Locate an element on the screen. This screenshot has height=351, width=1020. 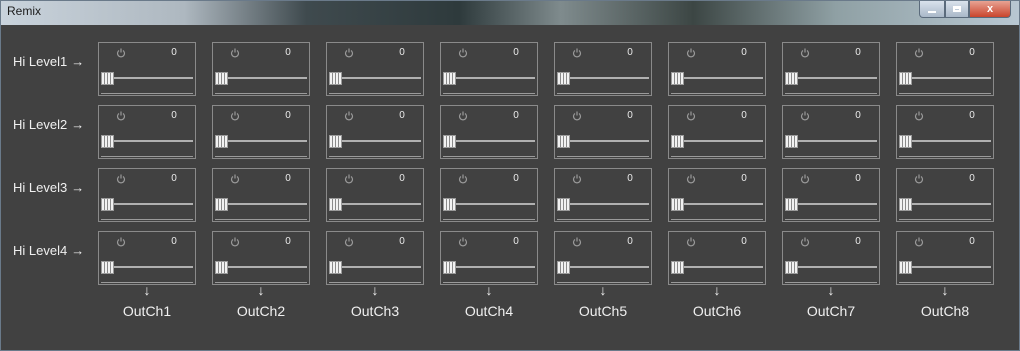
title-bar: Remix x is located at coordinates (510, 13).